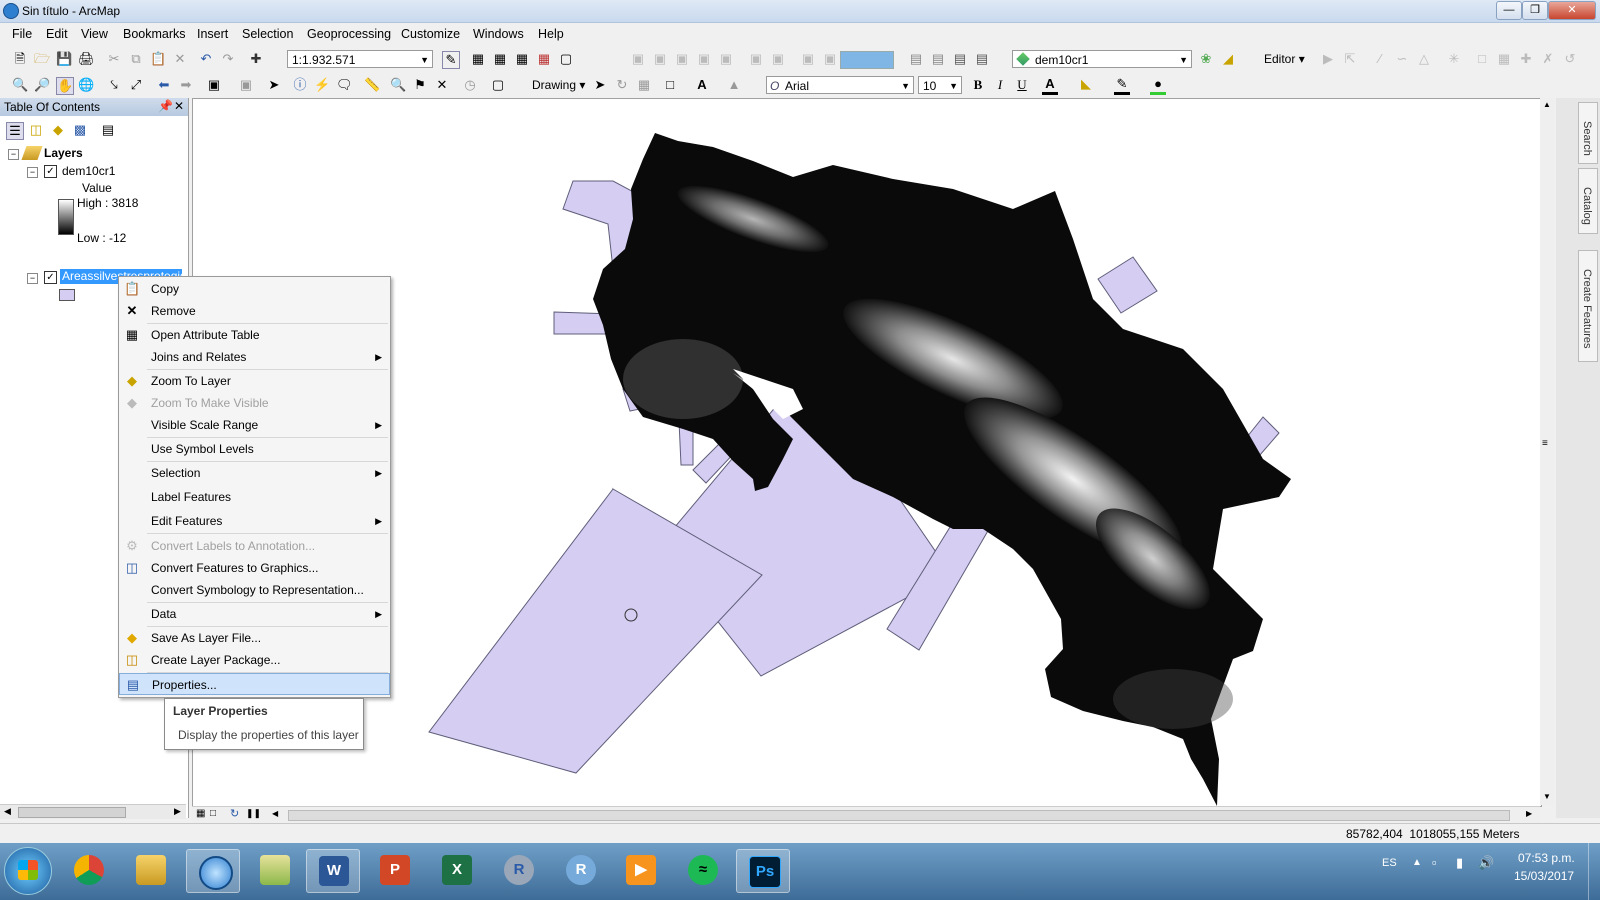 Image resolution: width=1600 pixels, height=900 pixels. I want to click on layer-combo: dem10cr1 ▼, so click(1102, 59).